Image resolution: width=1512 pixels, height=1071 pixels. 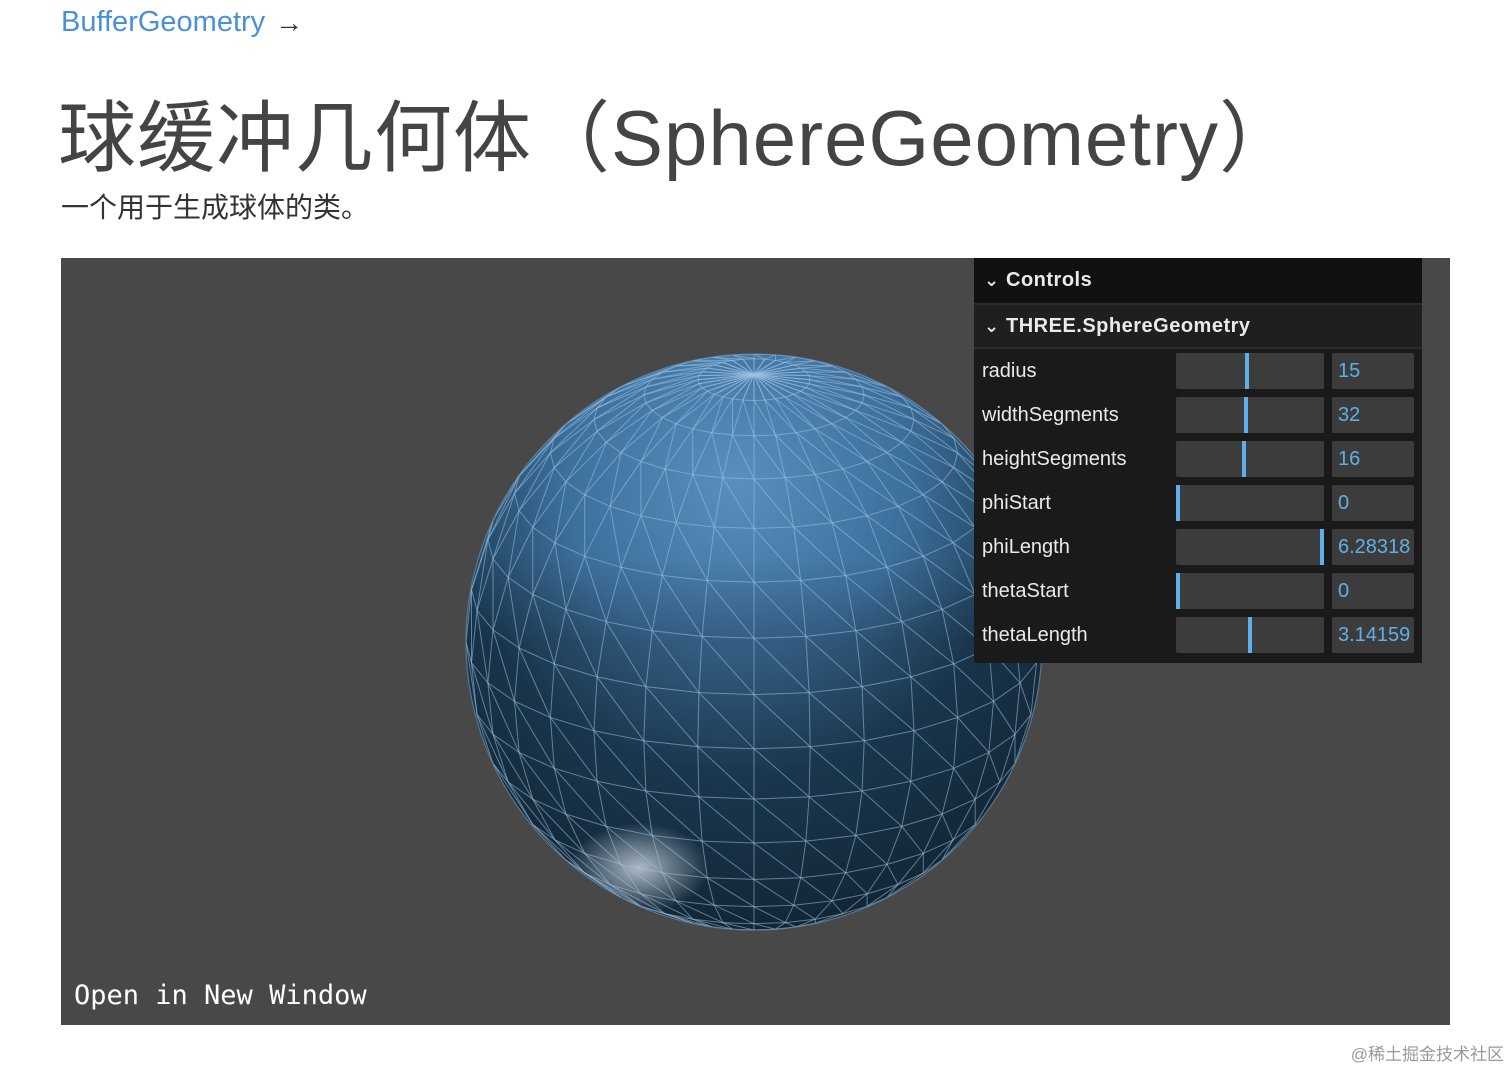 I want to click on control-row-radius: radius 15, so click(x=1198, y=371).